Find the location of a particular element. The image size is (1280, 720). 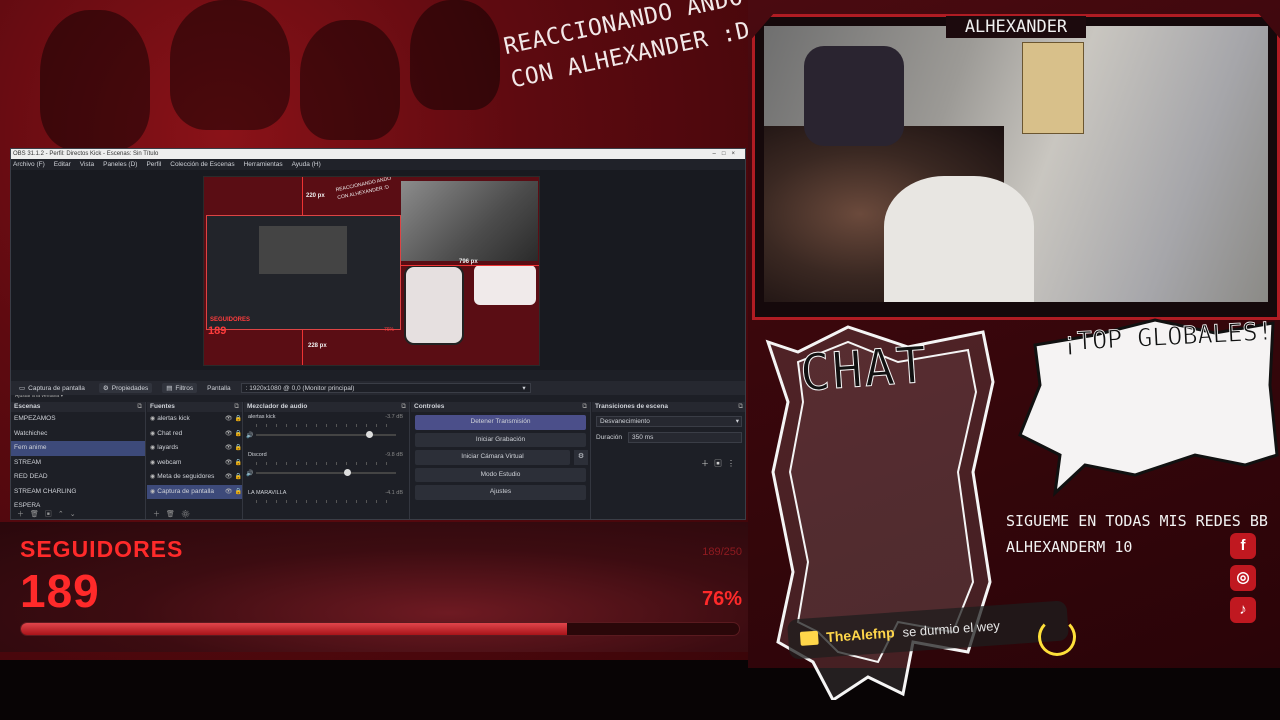

source-tools: ＋🗑⚙ is located at coordinates (174, 514).